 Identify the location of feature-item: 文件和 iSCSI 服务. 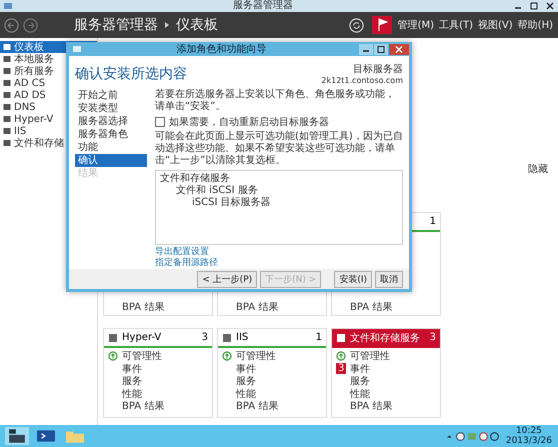
(217, 190).